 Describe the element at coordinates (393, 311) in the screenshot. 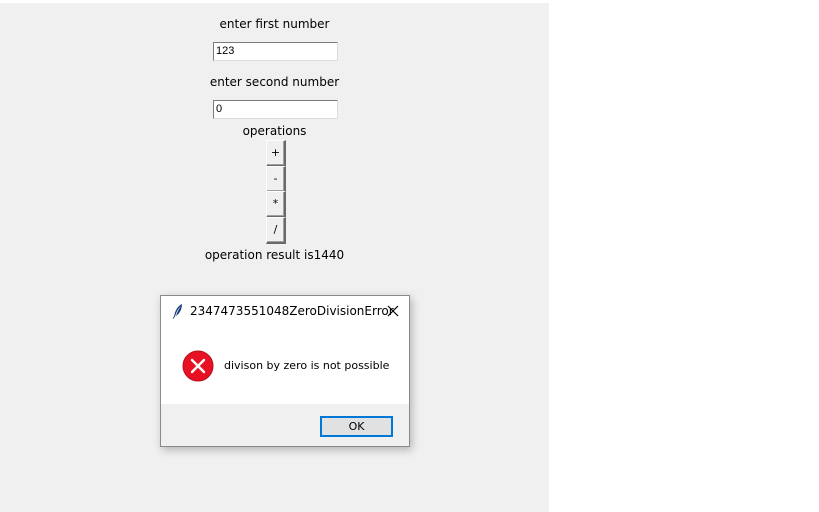

I see `close-icon` at that location.